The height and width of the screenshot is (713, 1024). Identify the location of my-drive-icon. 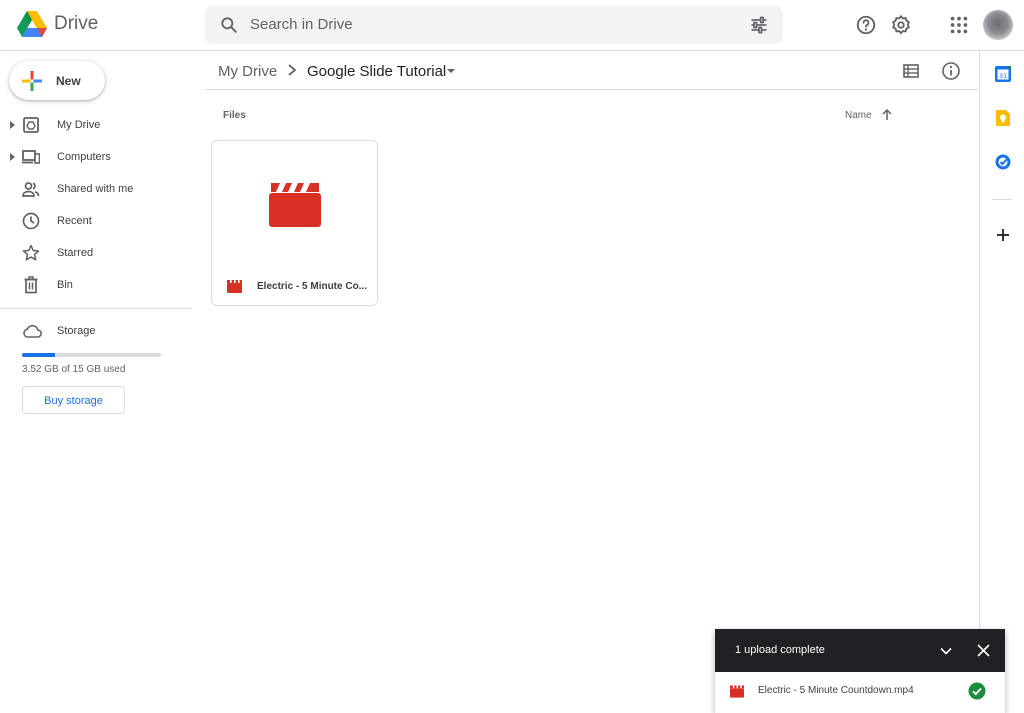
(31, 125).